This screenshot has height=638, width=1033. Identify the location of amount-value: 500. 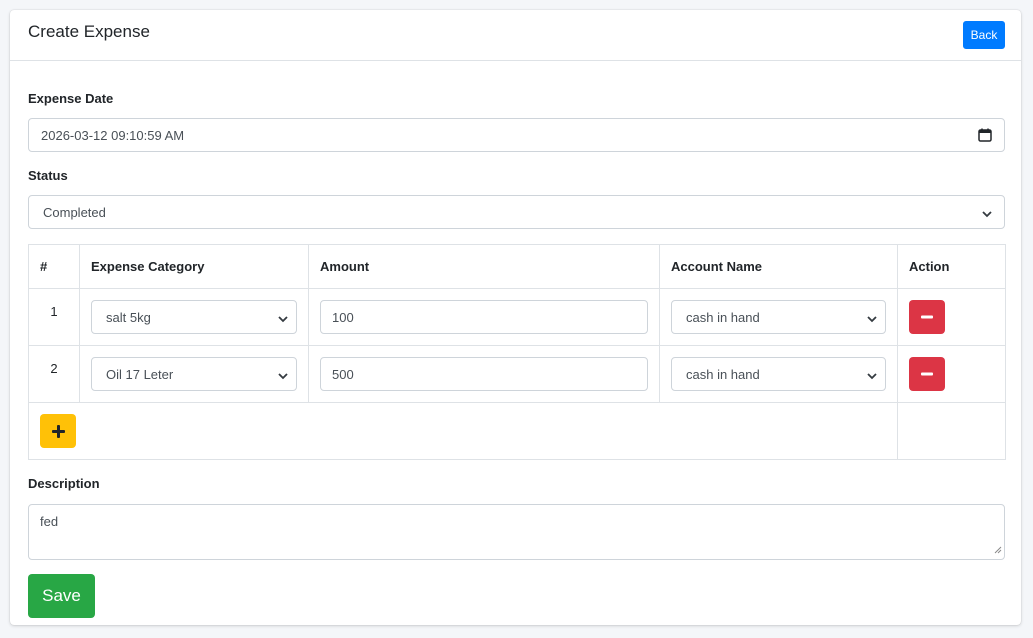
(343, 374).